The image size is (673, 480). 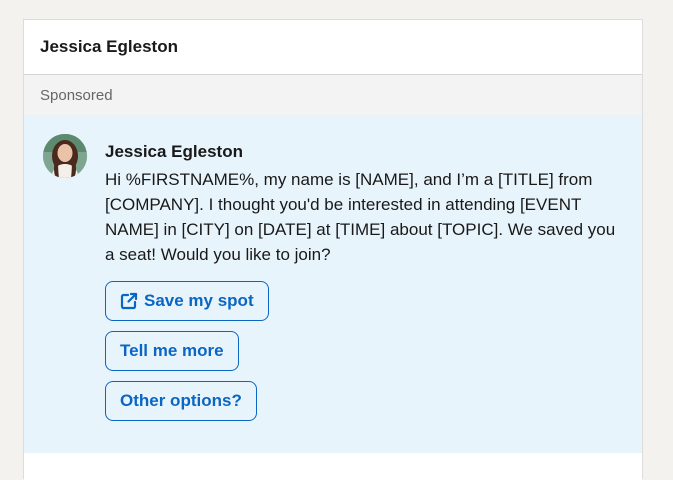 I want to click on sponsored-label: Sponsored, so click(x=333, y=95).